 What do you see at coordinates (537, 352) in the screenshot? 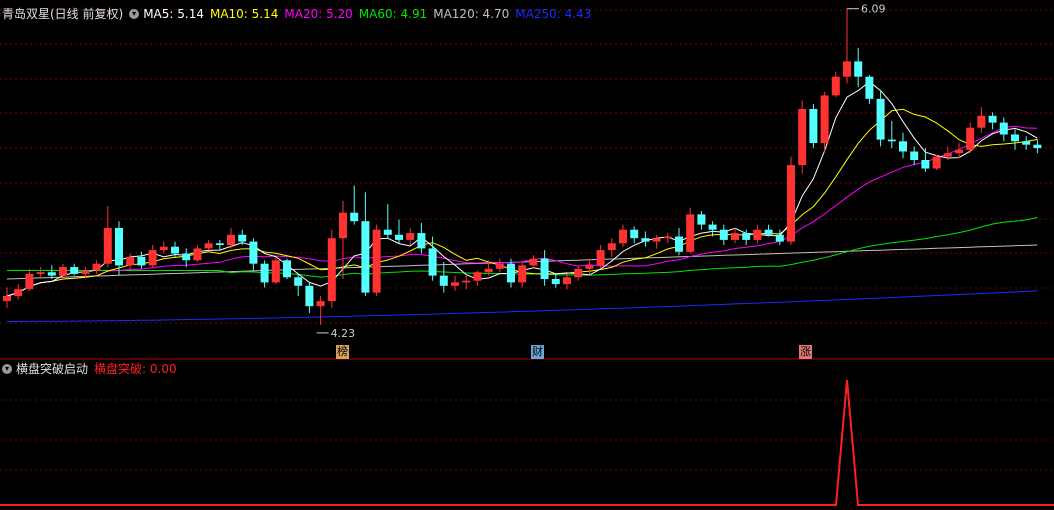
I see `badge-cai: 财` at bounding box center [537, 352].